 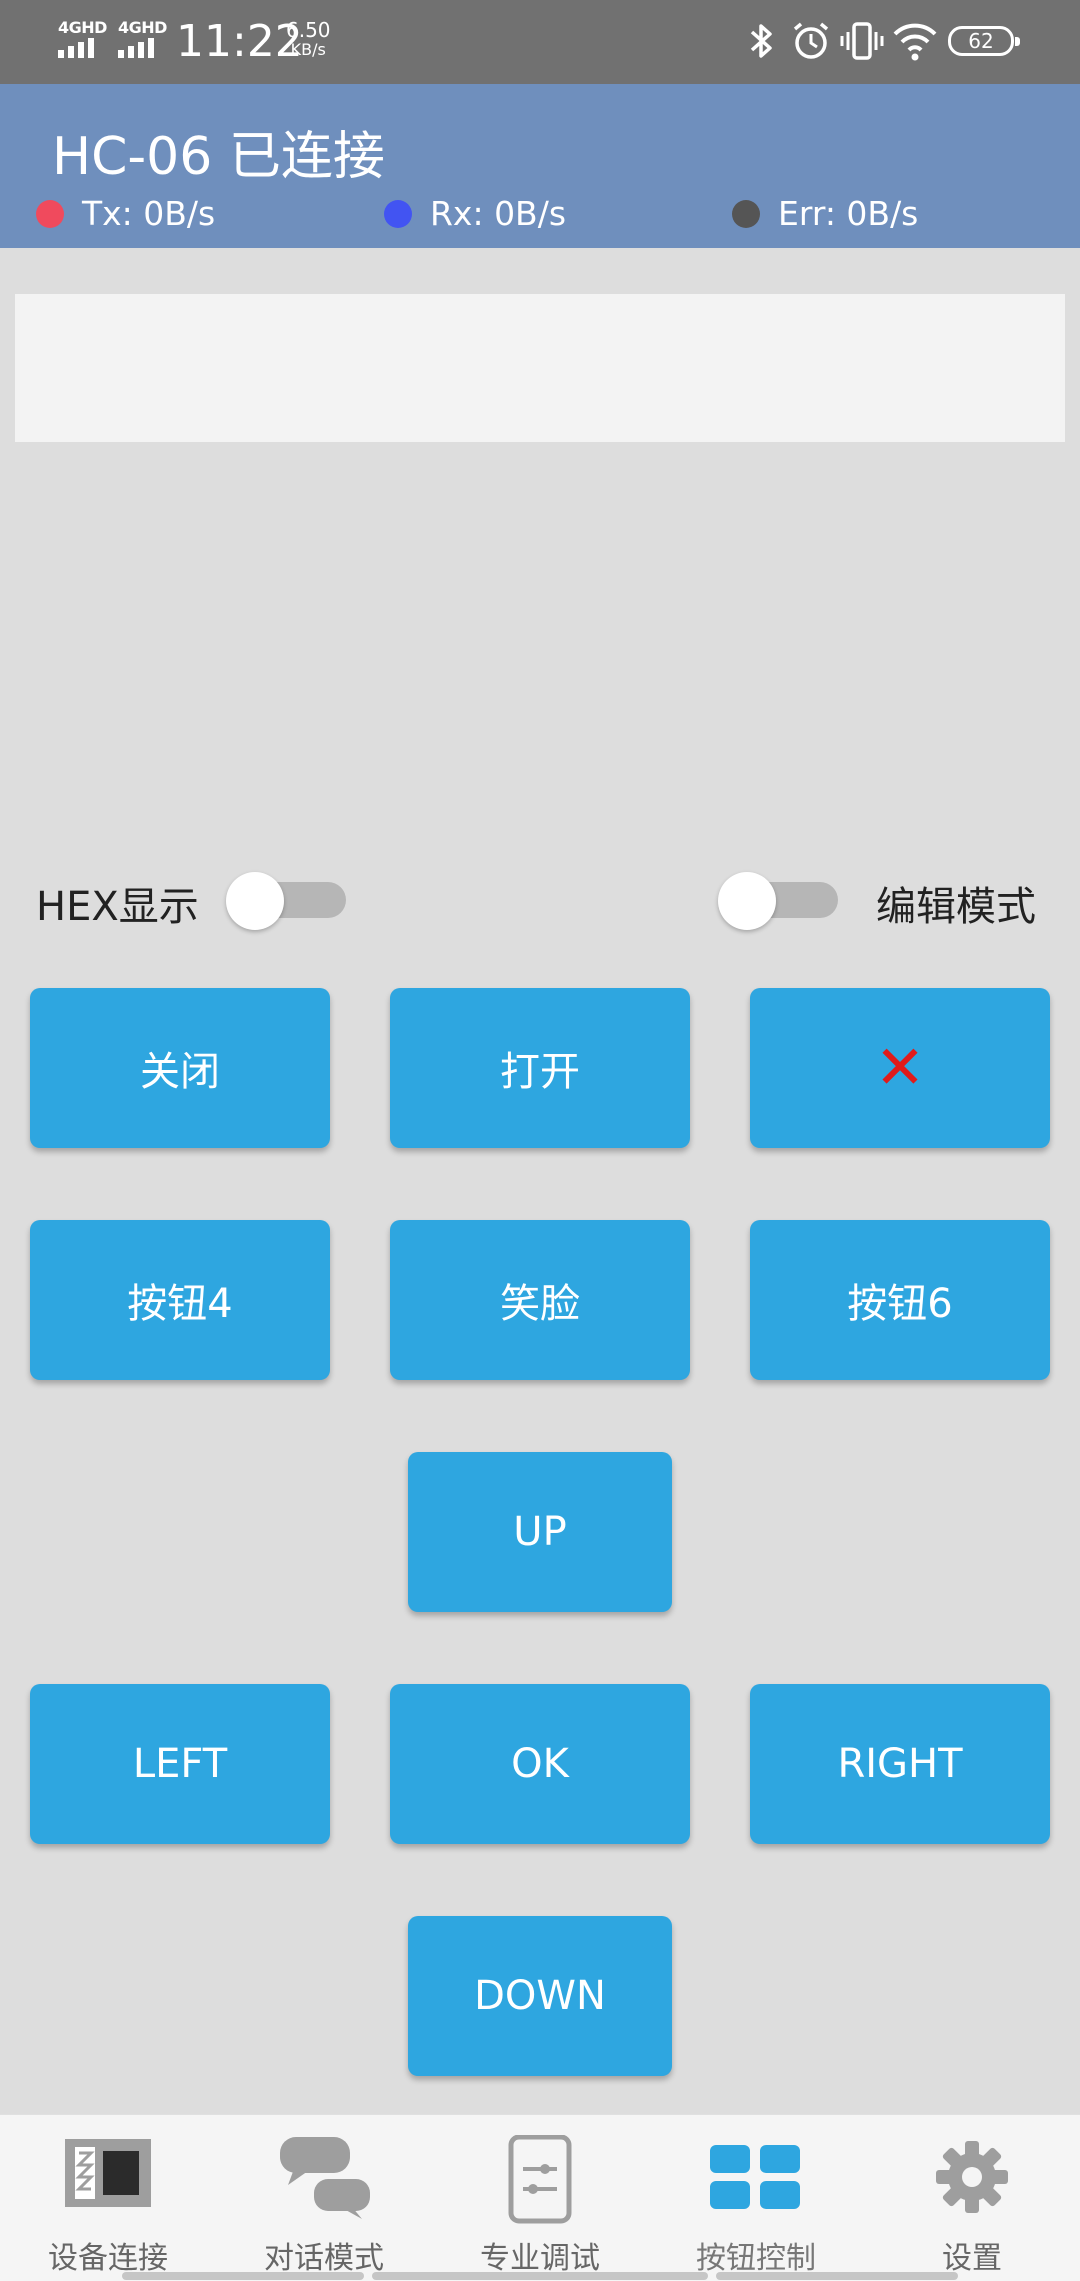 I want to click on rx-stat: Rx: 0B/s, so click(x=475, y=213).